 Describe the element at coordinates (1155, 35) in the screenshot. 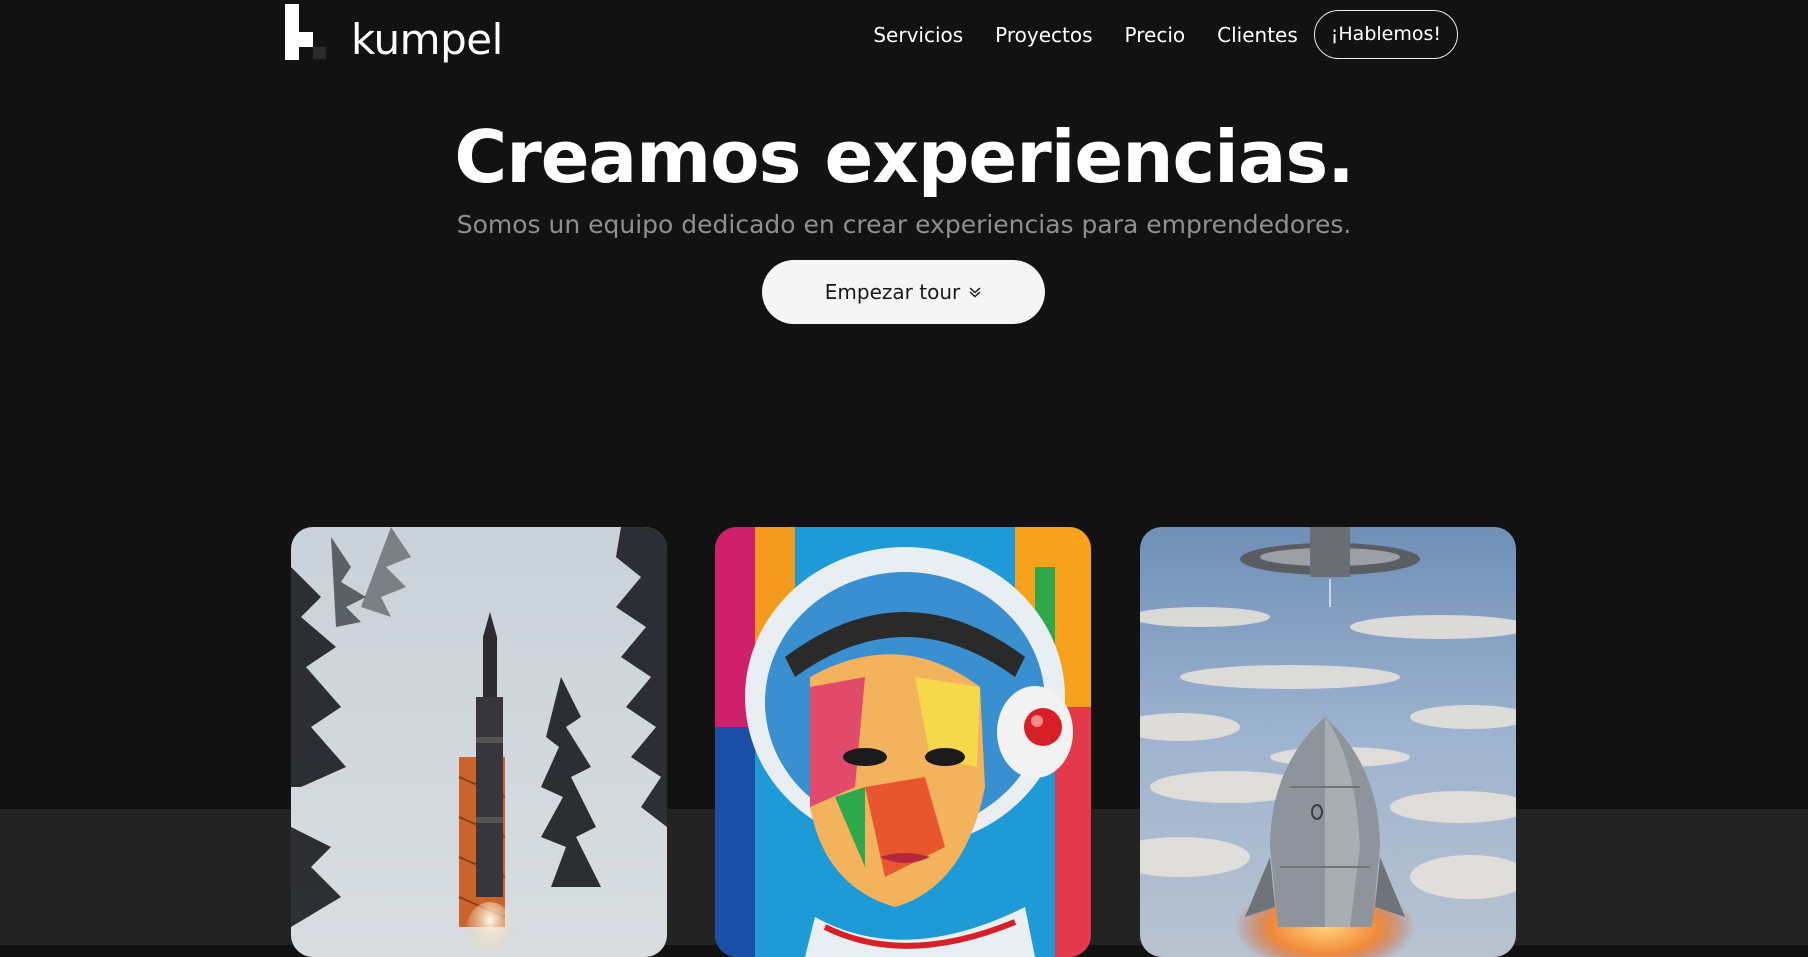

I see `nav-item-precio: Precio` at that location.